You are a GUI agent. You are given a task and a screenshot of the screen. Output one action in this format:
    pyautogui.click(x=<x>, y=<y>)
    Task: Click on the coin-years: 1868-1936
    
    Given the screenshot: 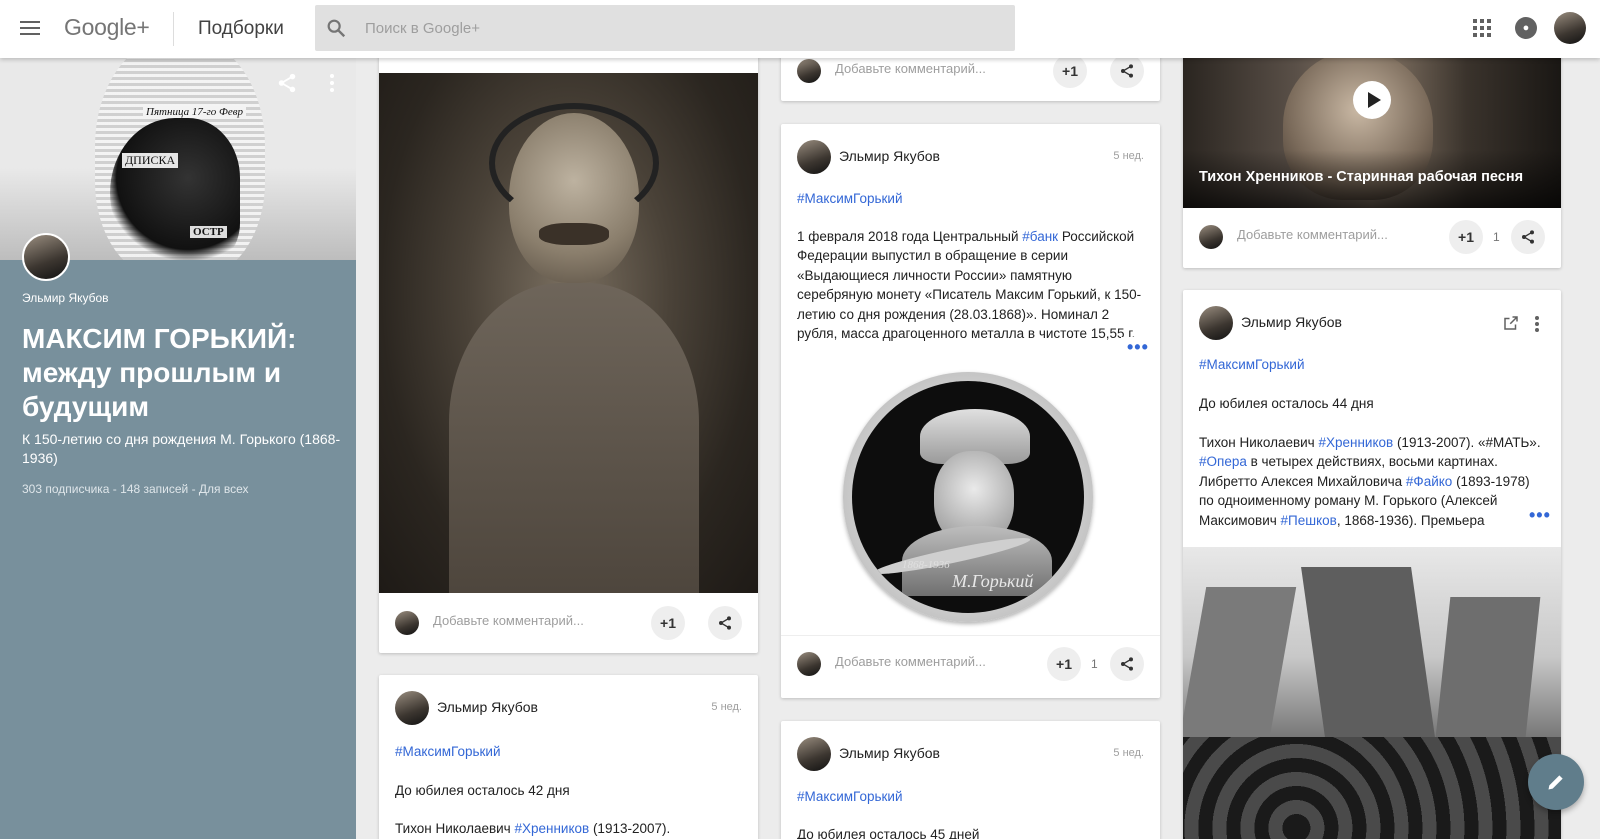 What is the action you would take?
    pyautogui.click(x=926, y=565)
    